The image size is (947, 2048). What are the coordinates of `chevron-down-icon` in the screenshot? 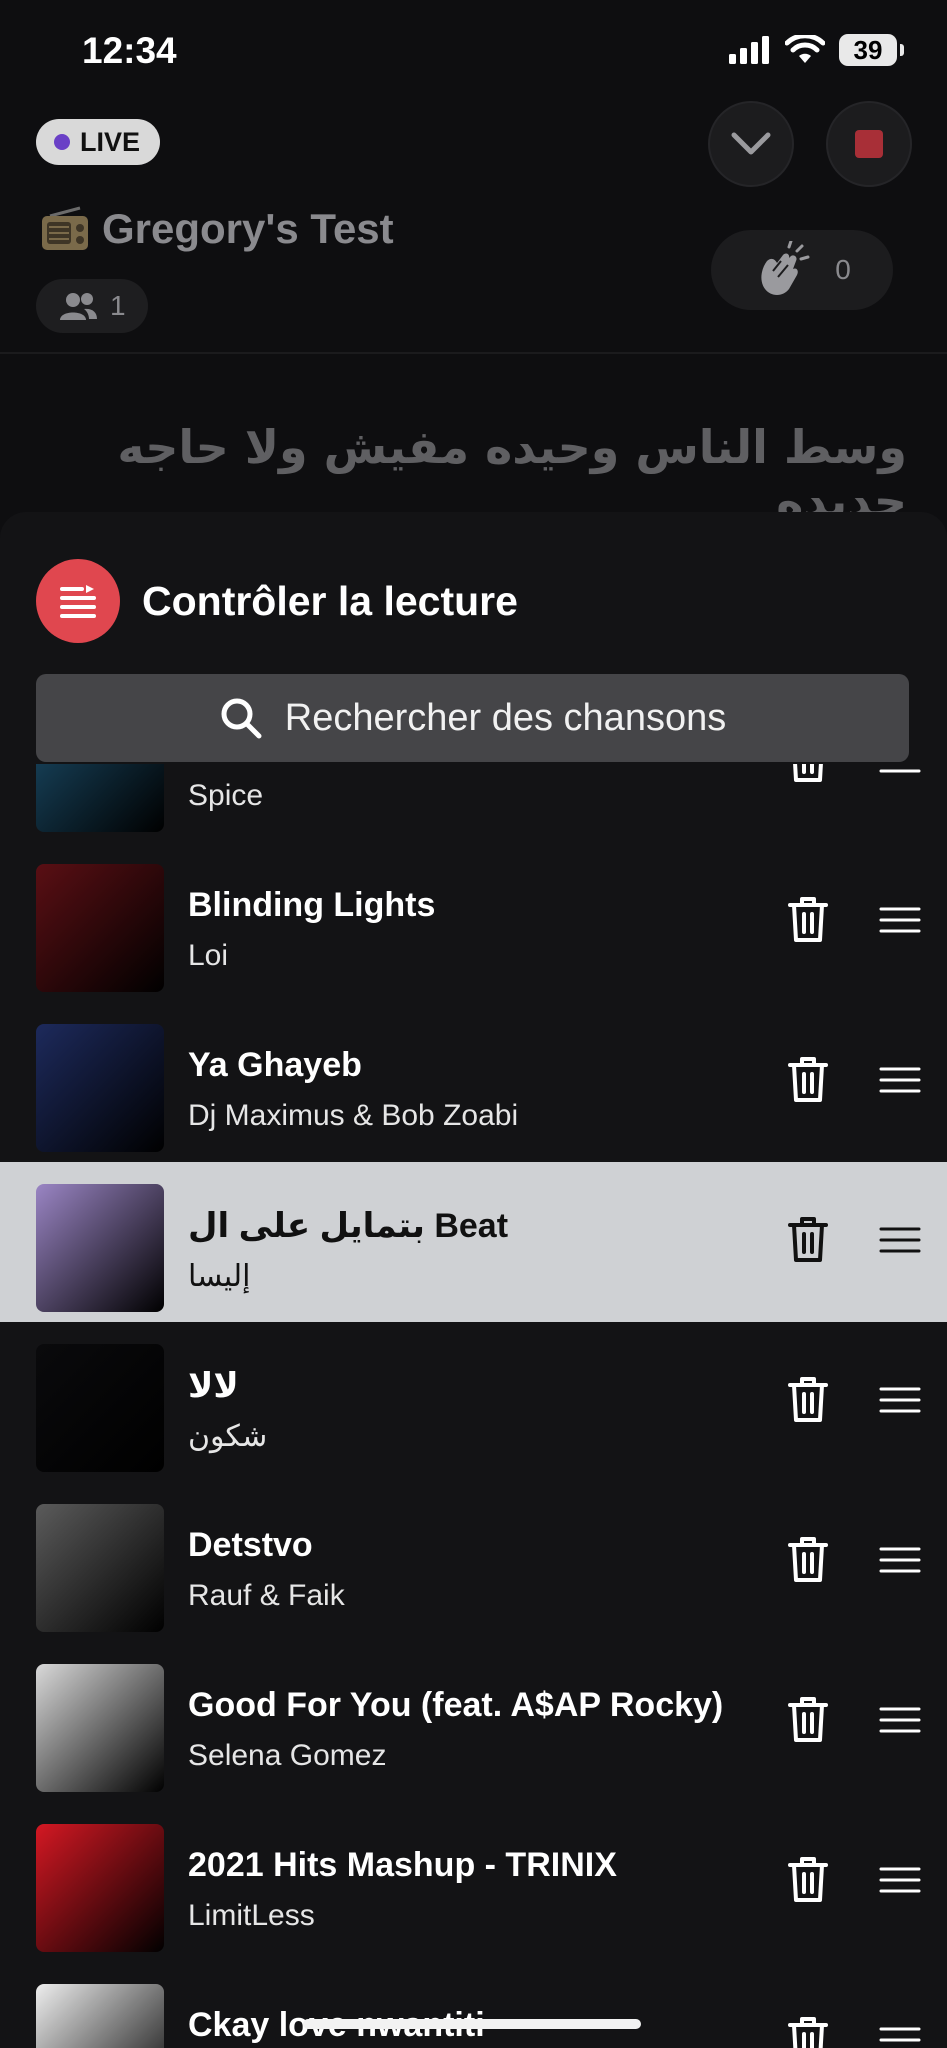 It's located at (751, 143).